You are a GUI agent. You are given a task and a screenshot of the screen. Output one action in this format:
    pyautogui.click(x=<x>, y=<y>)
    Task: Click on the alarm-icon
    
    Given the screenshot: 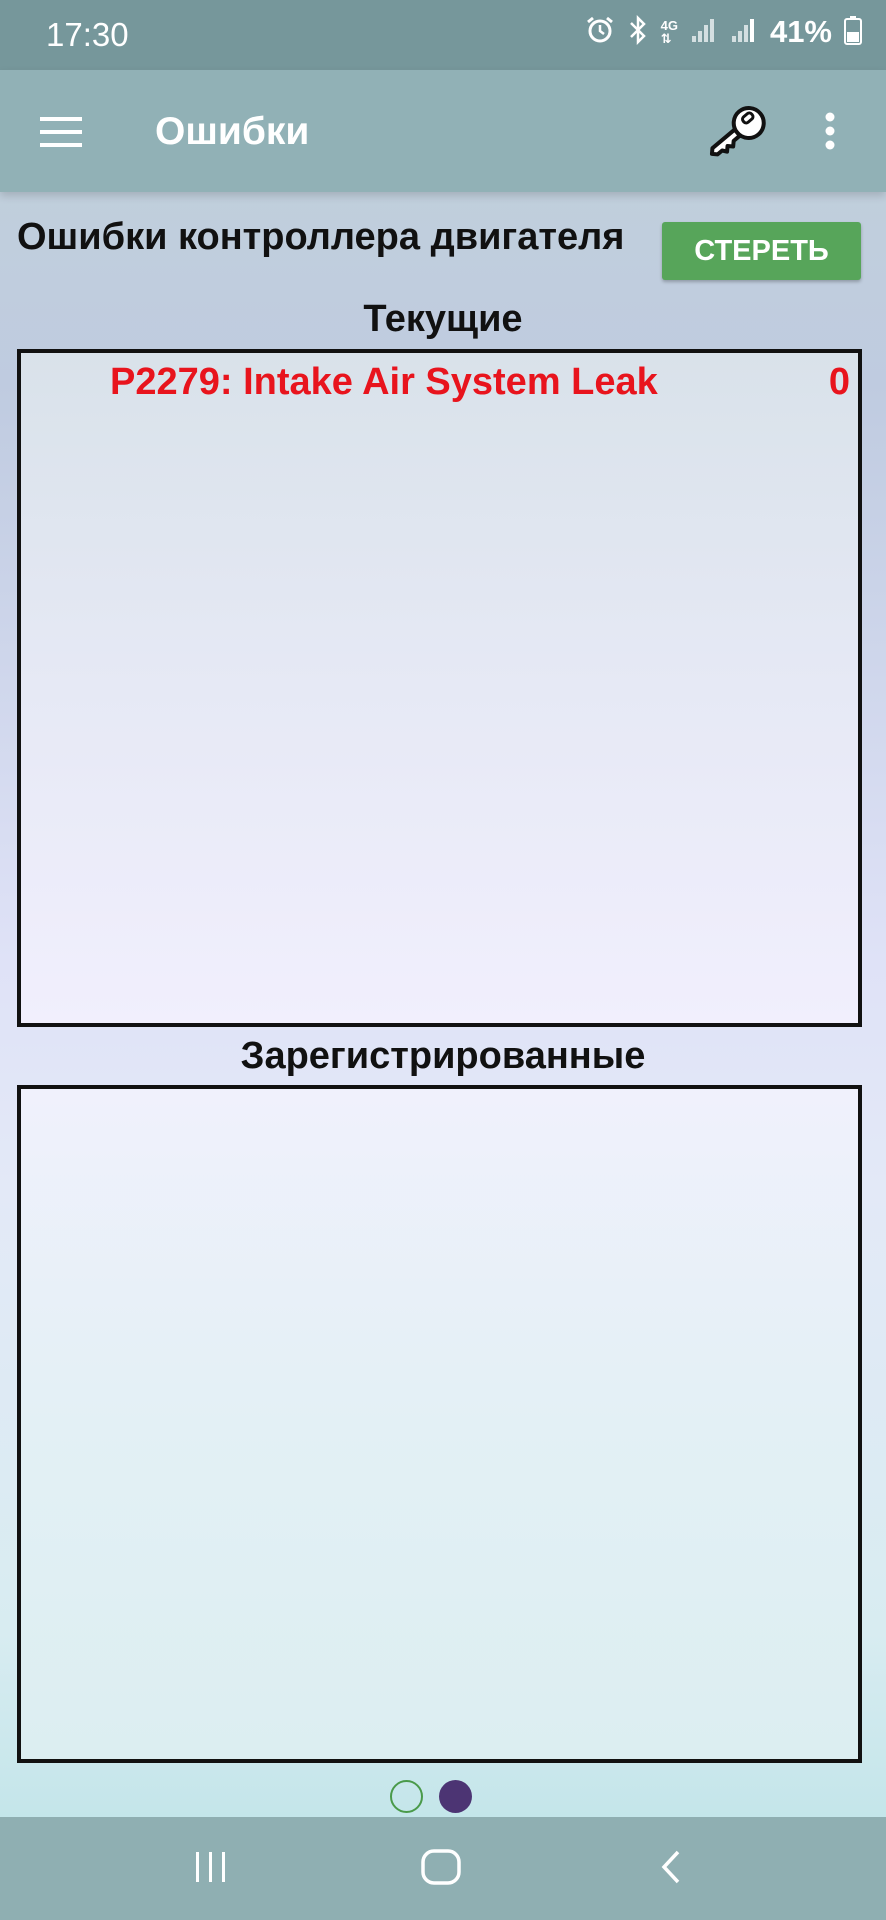 What is the action you would take?
    pyautogui.click(x=600, y=32)
    